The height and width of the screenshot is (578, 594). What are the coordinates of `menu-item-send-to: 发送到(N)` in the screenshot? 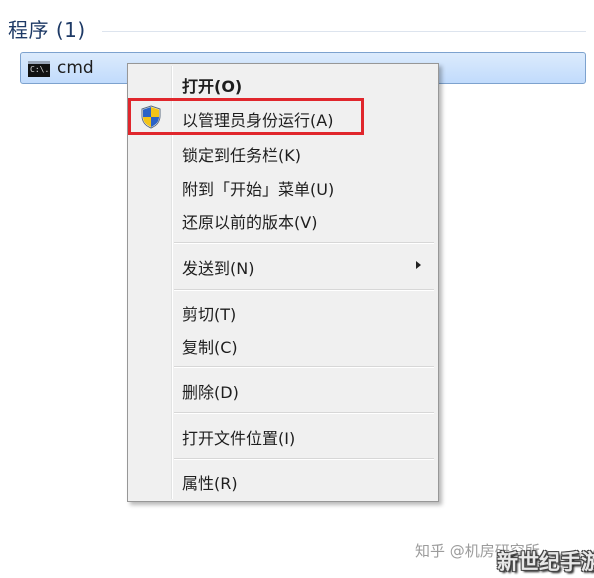 It's located at (283, 265).